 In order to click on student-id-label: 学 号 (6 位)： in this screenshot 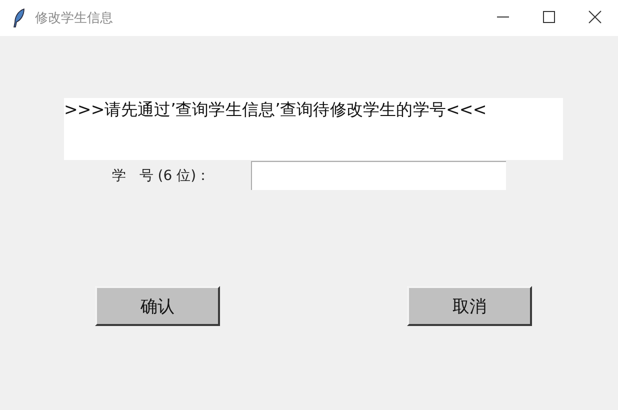, I will do `click(162, 175)`.